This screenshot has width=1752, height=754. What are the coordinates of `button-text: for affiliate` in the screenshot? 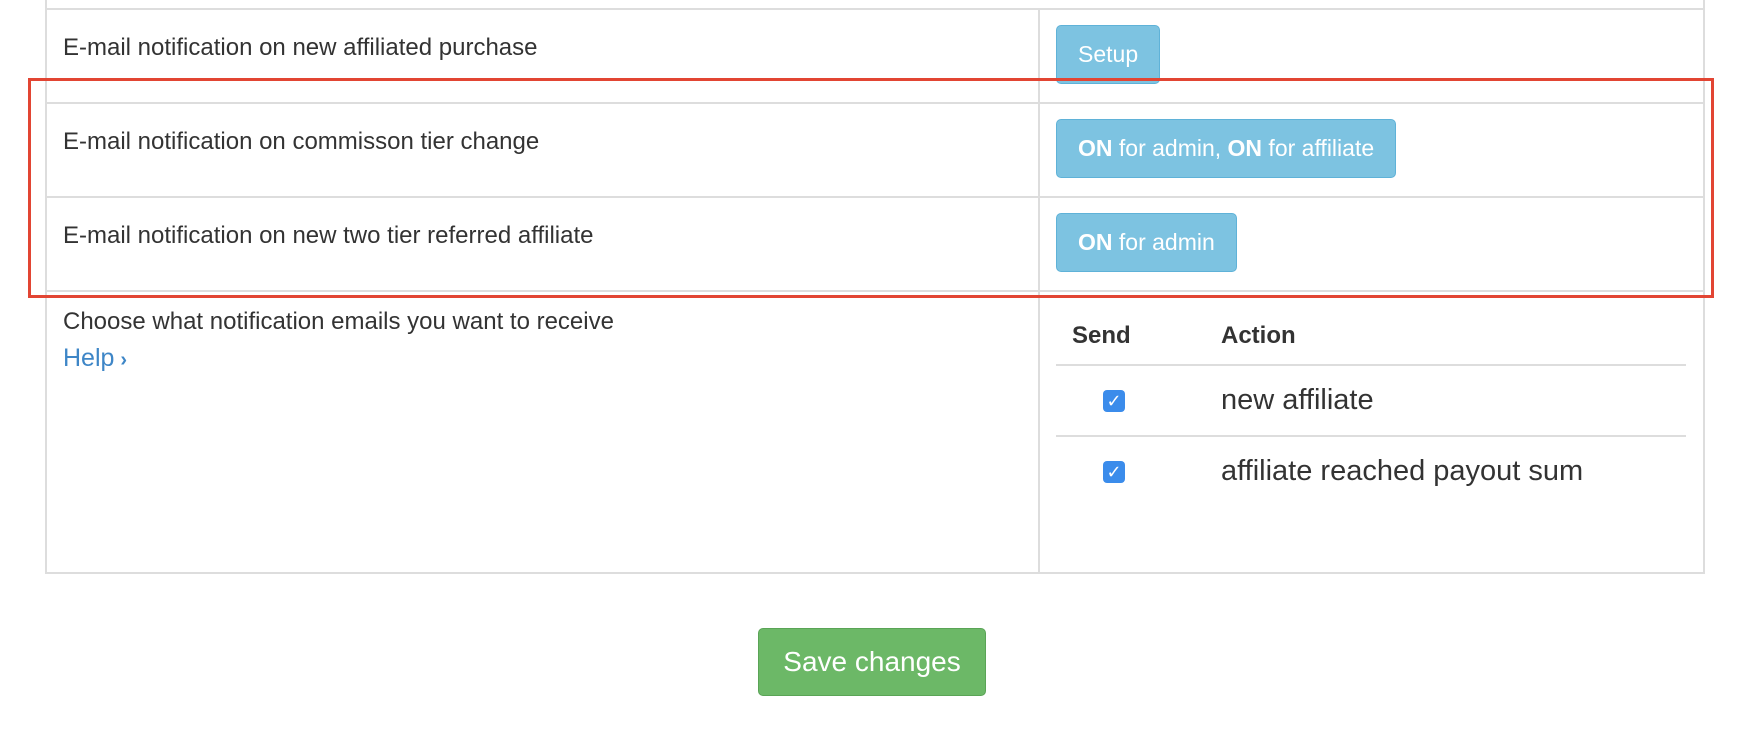 It's located at (1318, 148).